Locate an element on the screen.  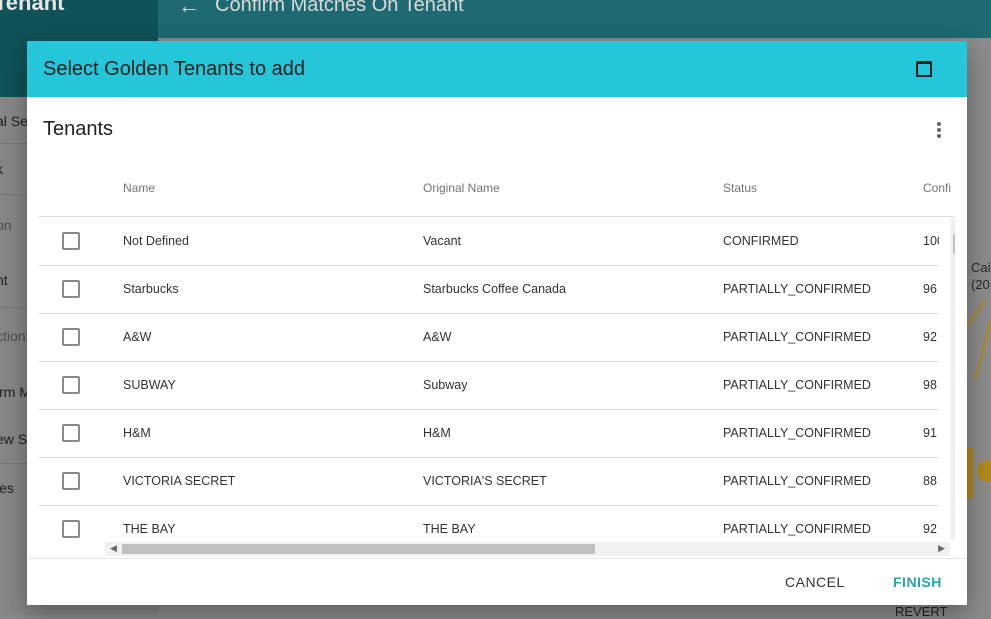
cell-original-name: THE BAY is located at coordinates (449, 529).